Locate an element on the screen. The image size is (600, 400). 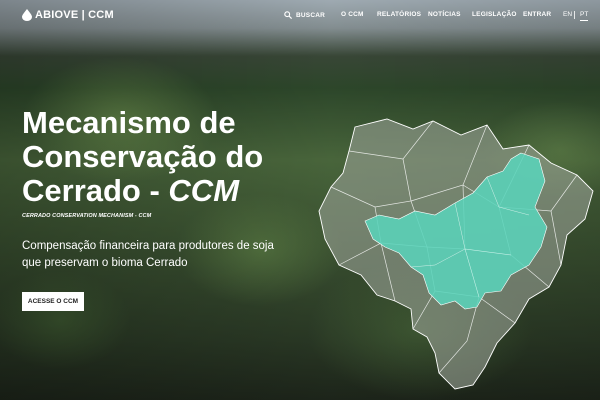
abiove-logo: ABIOVE | CCM is located at coordinates (68, 15).